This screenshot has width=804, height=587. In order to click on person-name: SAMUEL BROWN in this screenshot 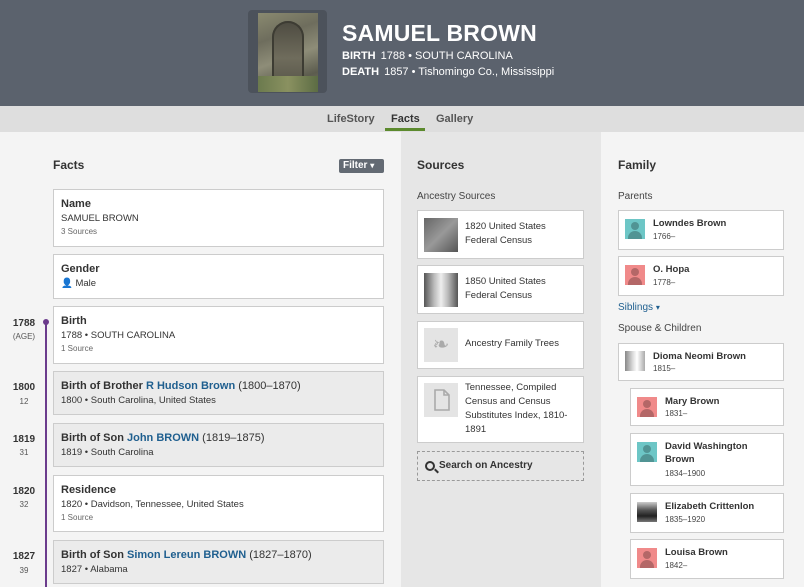, I will do `click(439, 33)`.